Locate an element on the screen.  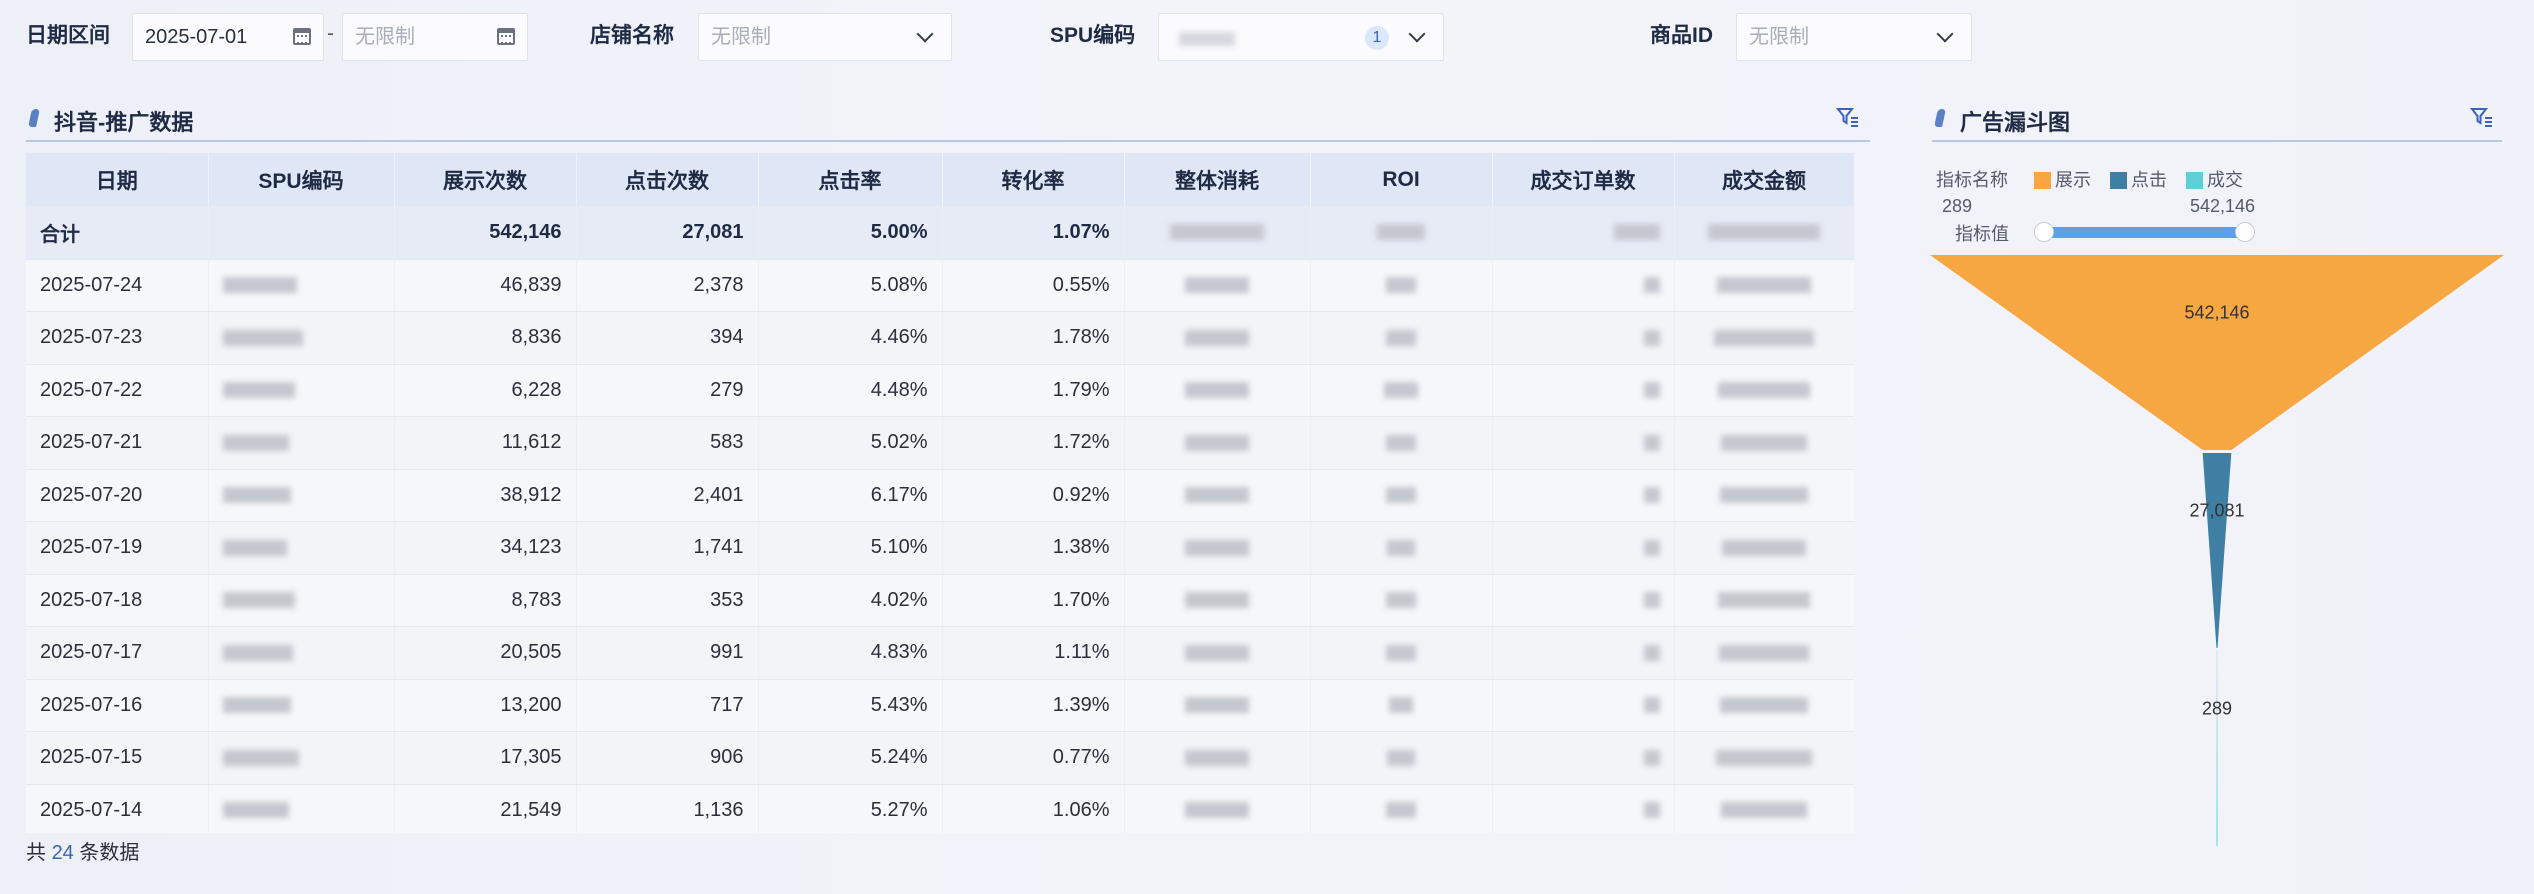
table-row: 2025-07-21 11,612 583 5.02% 1.72% is located at coordinates (940, 443).